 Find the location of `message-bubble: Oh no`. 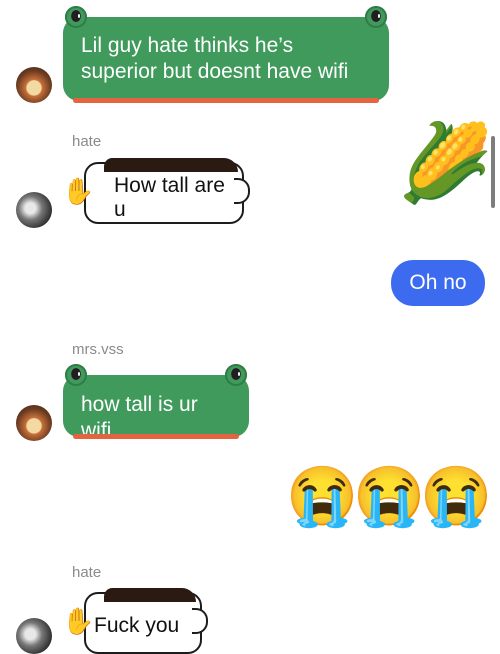

message-bubble: Oh no is located at coordinates (438, 283).